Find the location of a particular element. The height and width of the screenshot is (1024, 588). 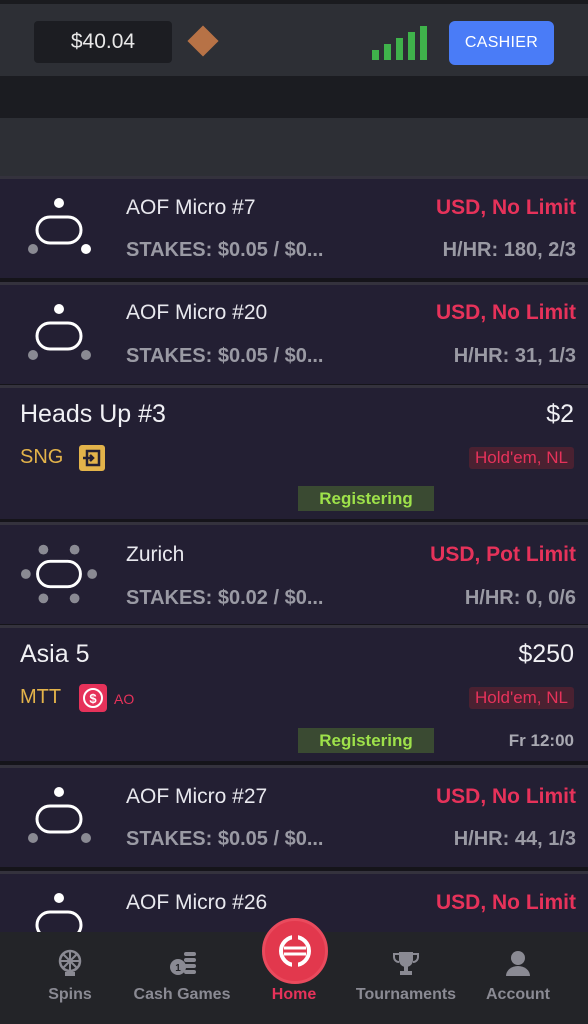

dollar-badge-icon: $ is located at coordinates (93, 698).